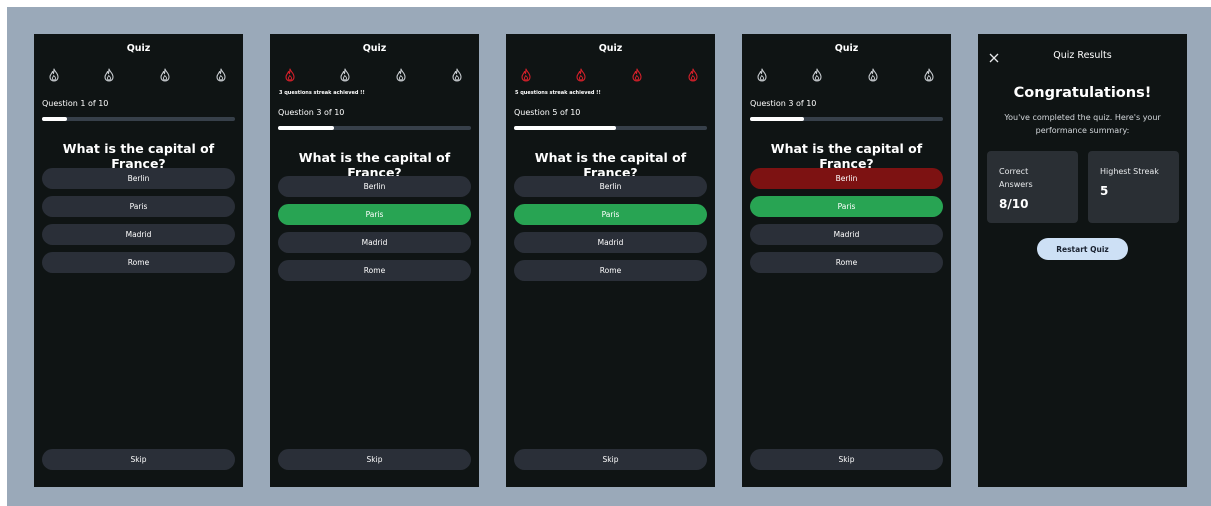  Describe the element at coordinates (1104, 191) in the screenshot. I see `highest-streak-value: 5` at that location.